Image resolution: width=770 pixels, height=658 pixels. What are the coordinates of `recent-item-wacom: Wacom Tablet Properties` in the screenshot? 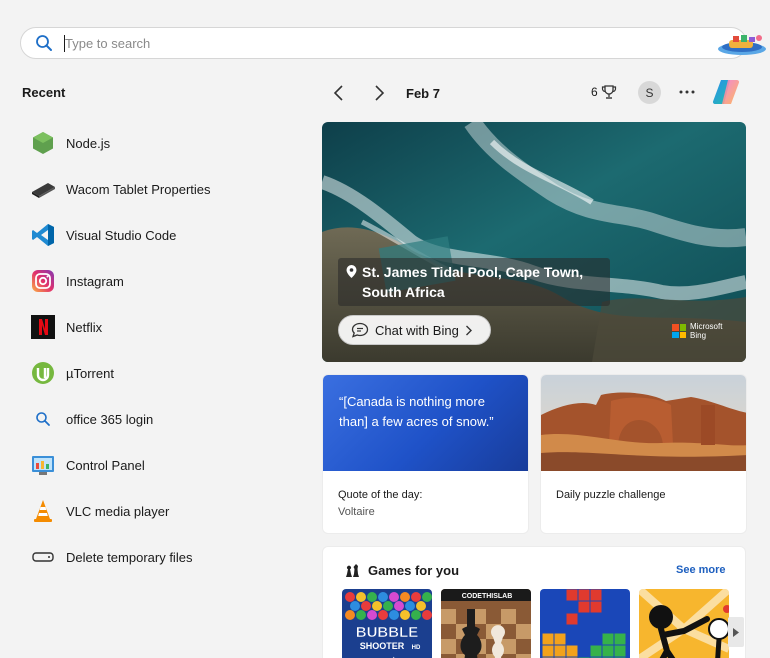 It's located at (165, 189).